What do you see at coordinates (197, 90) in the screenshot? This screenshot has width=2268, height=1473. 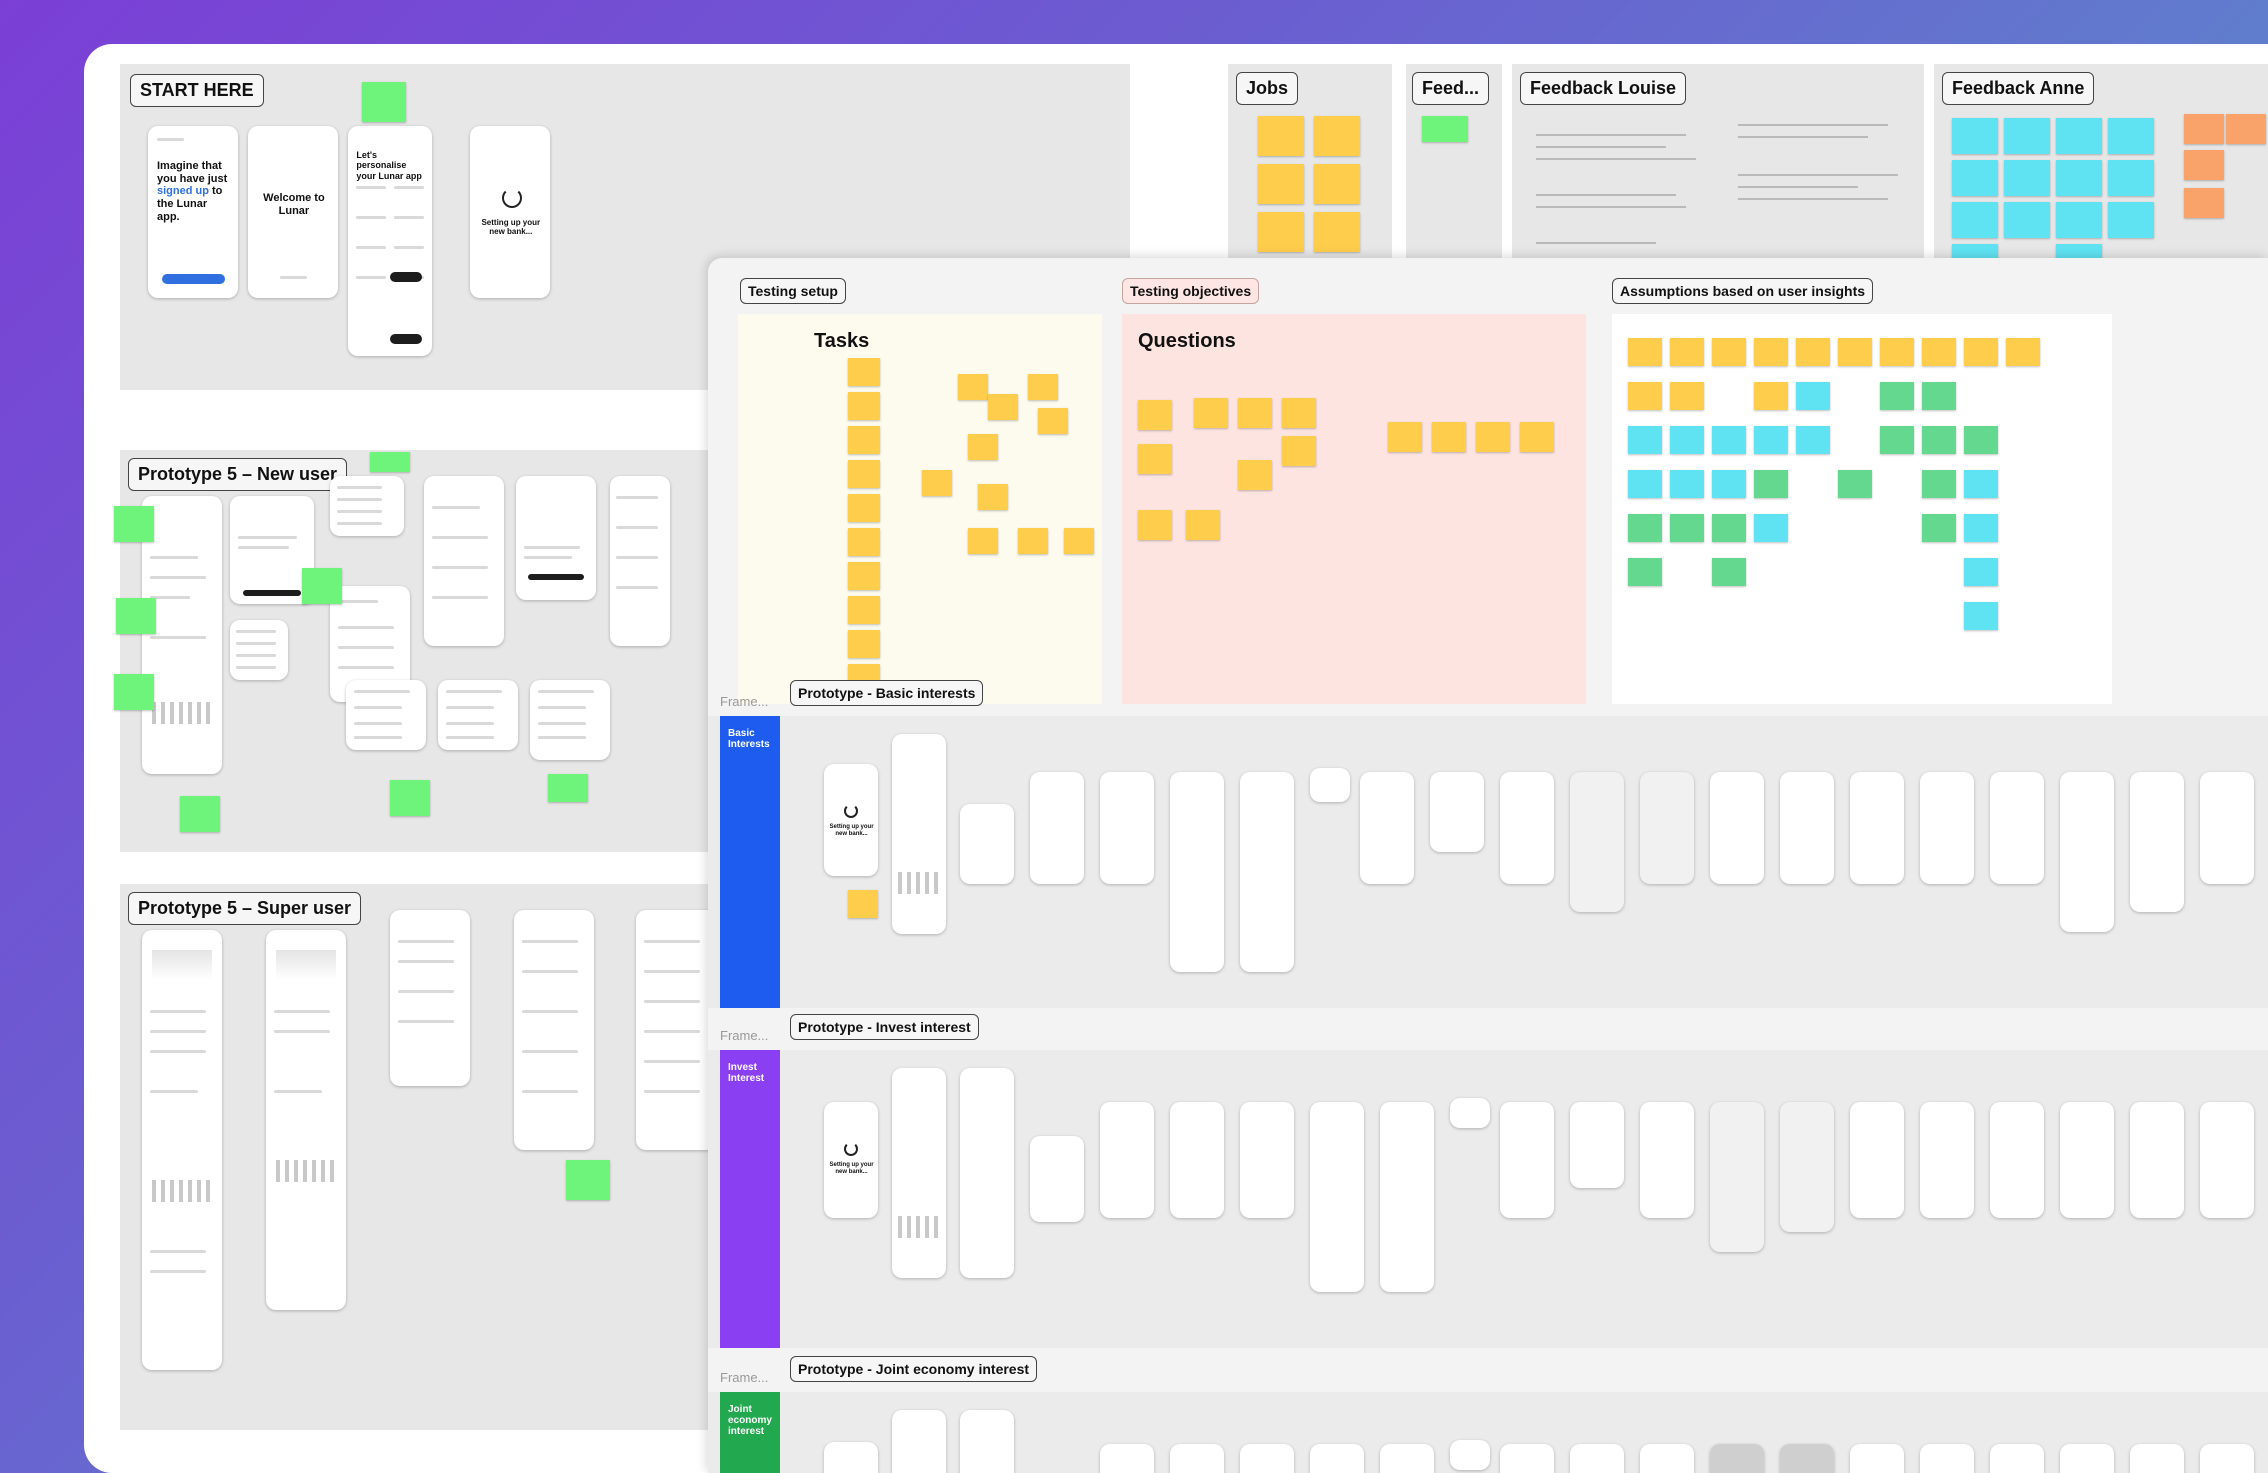 I see `start-here-label: START HERE` at bounding box center [197, 90].